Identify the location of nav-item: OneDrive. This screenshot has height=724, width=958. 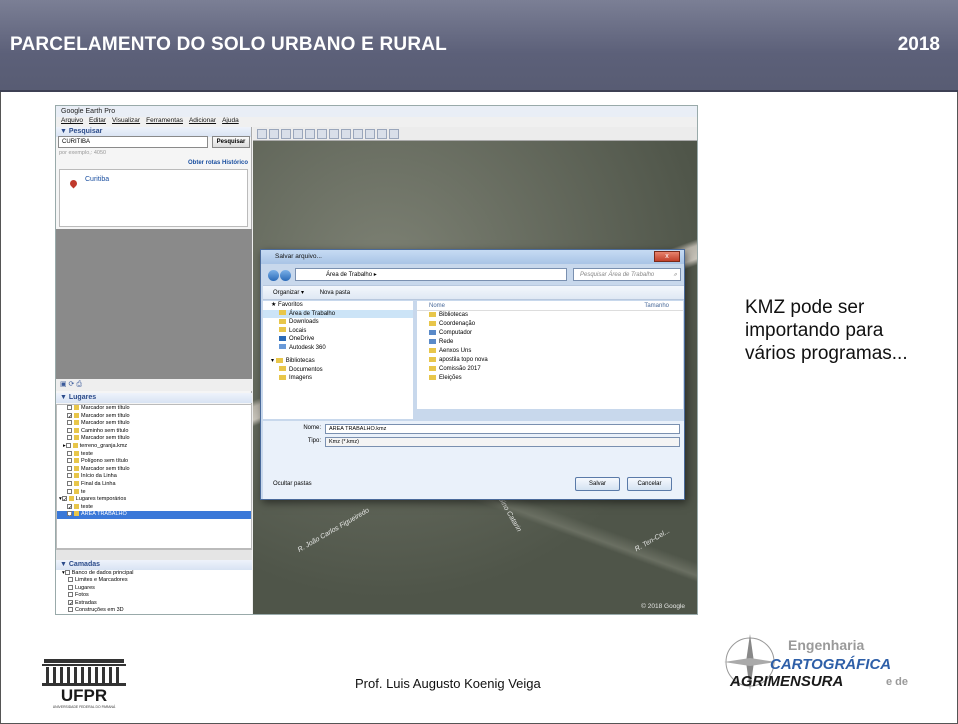
(338, 339).